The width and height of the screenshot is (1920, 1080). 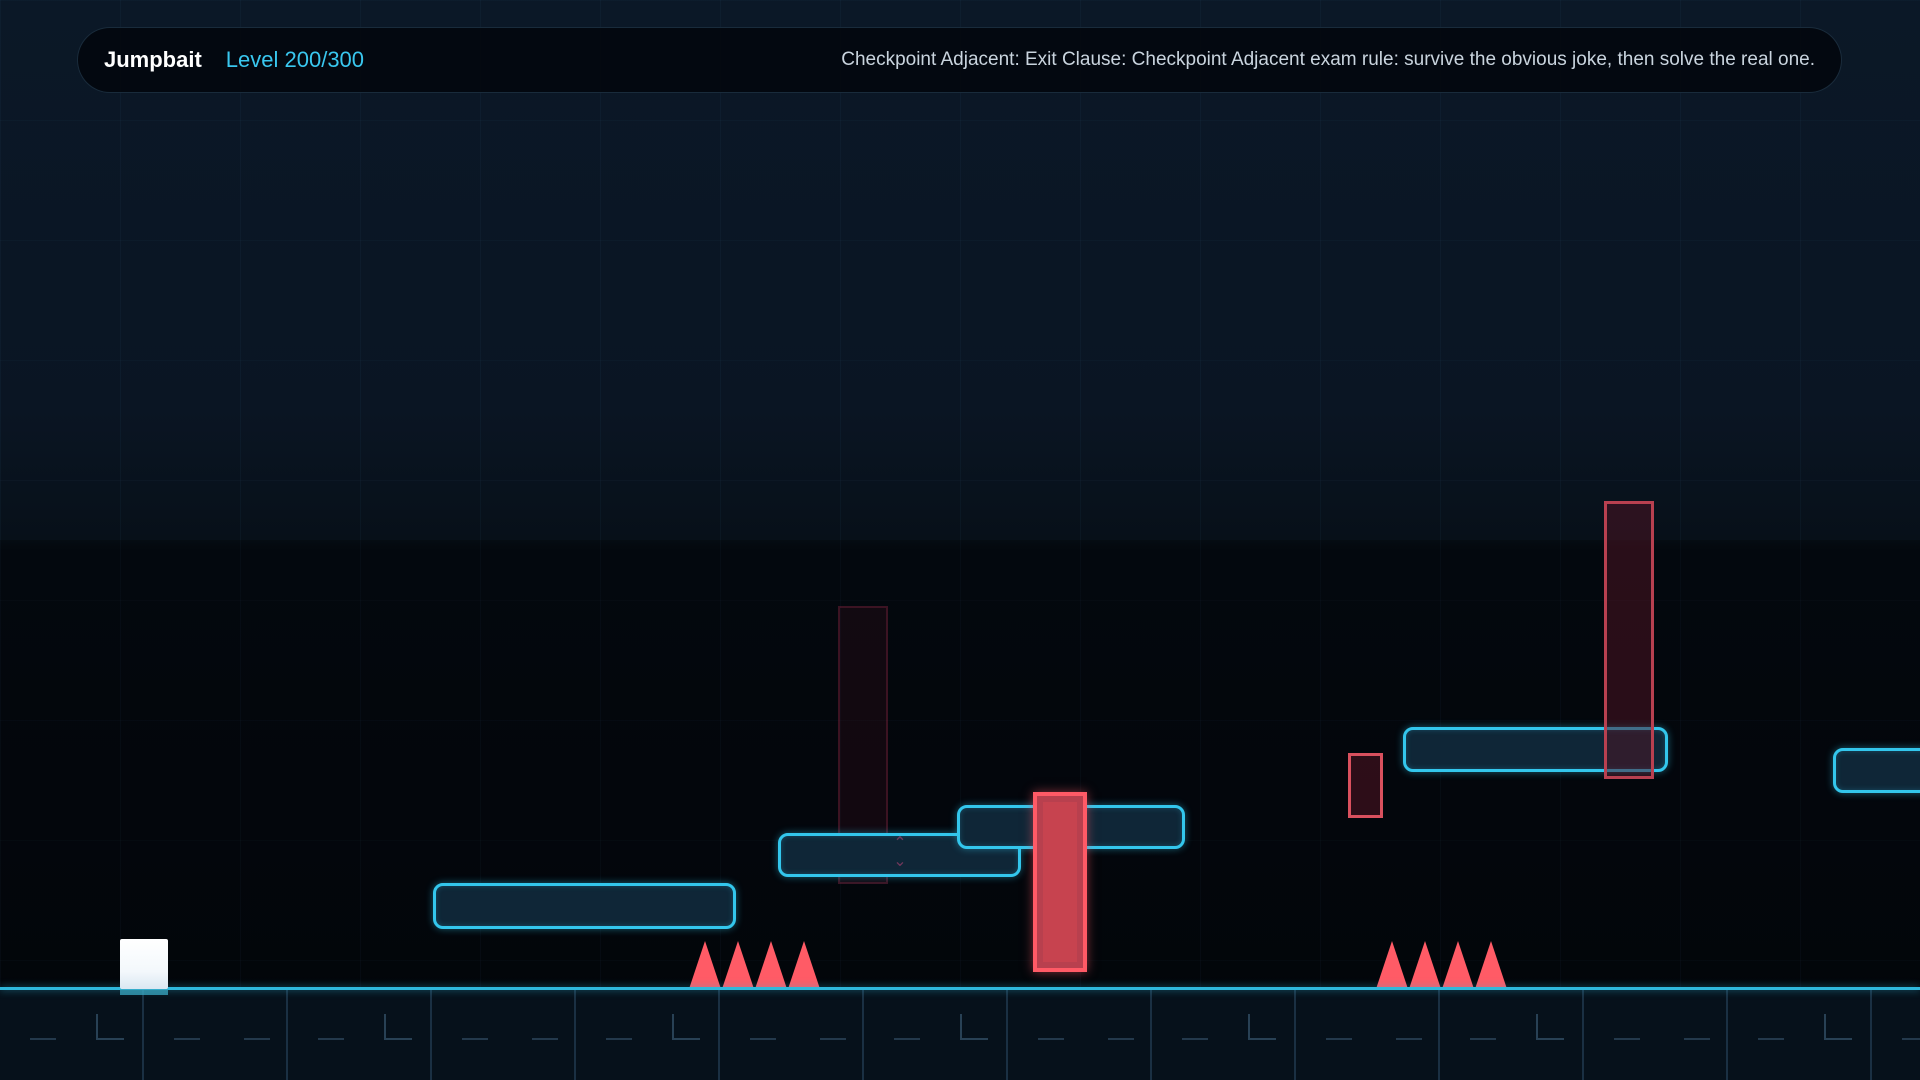 What do you see at coordinates (1060, 882) in the screenshot?
I see `crusher-block` at bounding box center [1060, 882].